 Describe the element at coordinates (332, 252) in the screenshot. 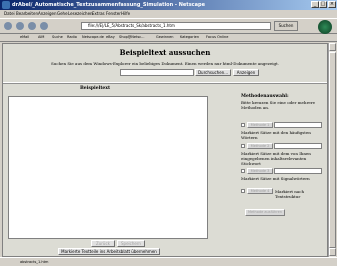

I see `scroll-down-icon` at that location.